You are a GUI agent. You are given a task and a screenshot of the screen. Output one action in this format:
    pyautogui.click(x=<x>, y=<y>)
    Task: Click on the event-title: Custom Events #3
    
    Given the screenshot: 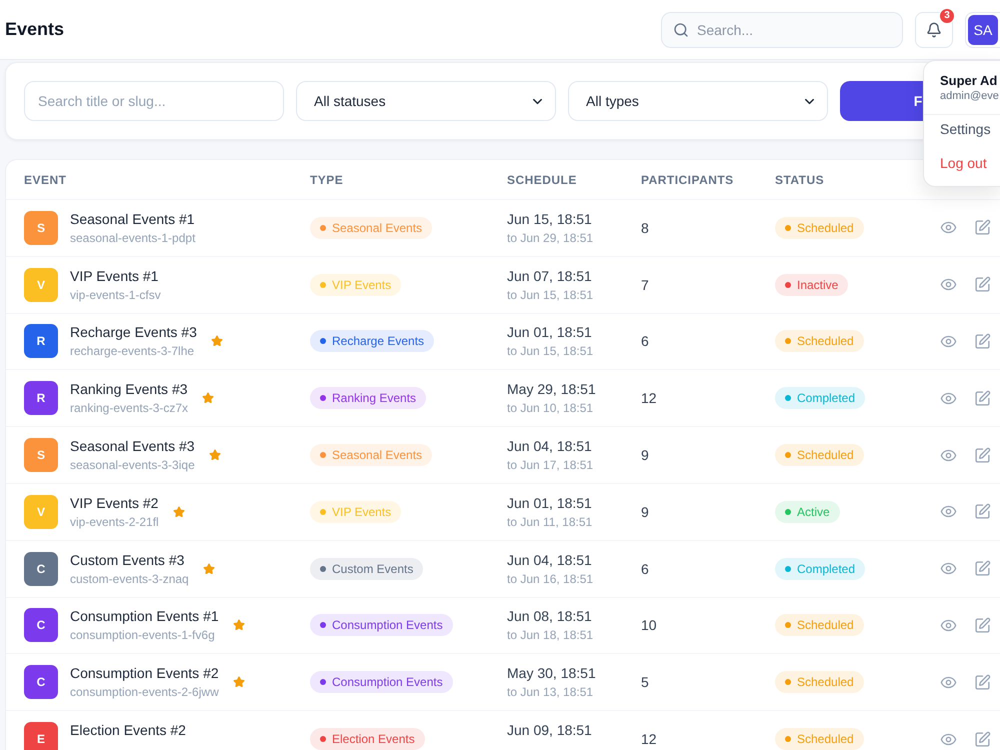 What is the action you would take?
    pyautogui.click(x=128, y=559)
    